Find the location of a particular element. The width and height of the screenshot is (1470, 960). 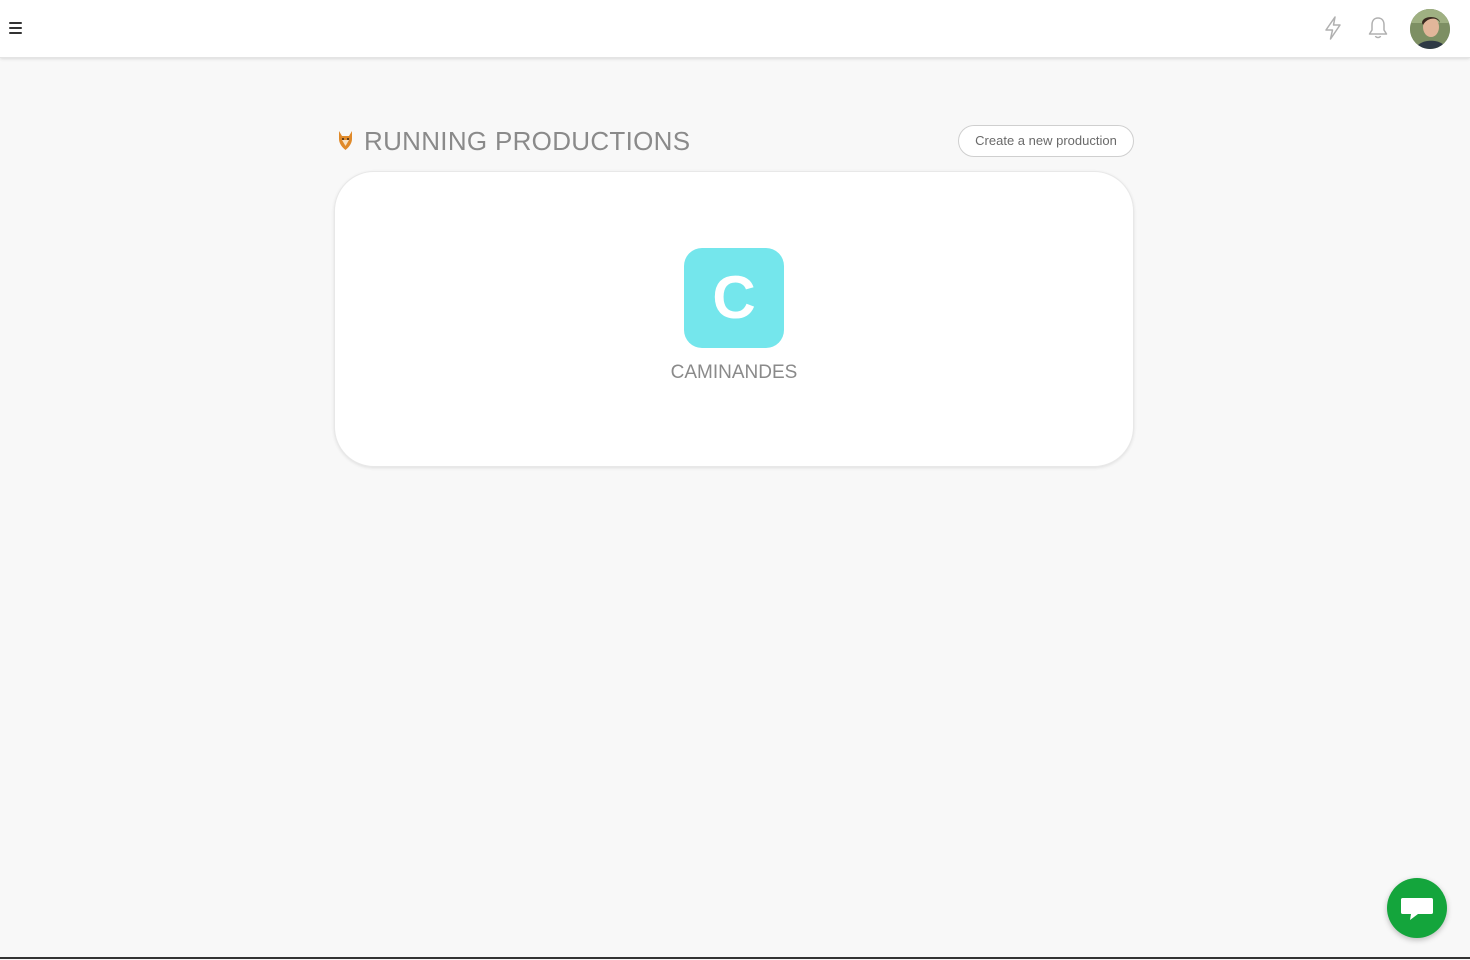

chat-button is located at coordinates (1417, 908).